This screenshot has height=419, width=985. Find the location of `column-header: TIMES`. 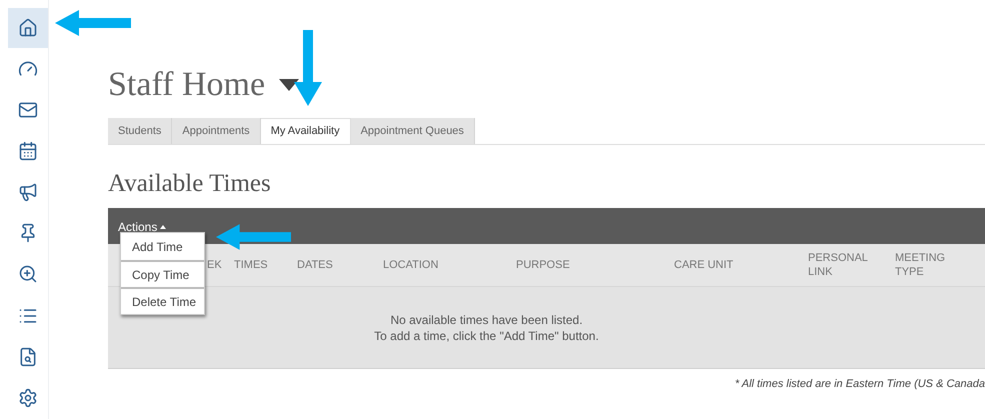

column-header: TIMES is located at coordinates (251, 265).